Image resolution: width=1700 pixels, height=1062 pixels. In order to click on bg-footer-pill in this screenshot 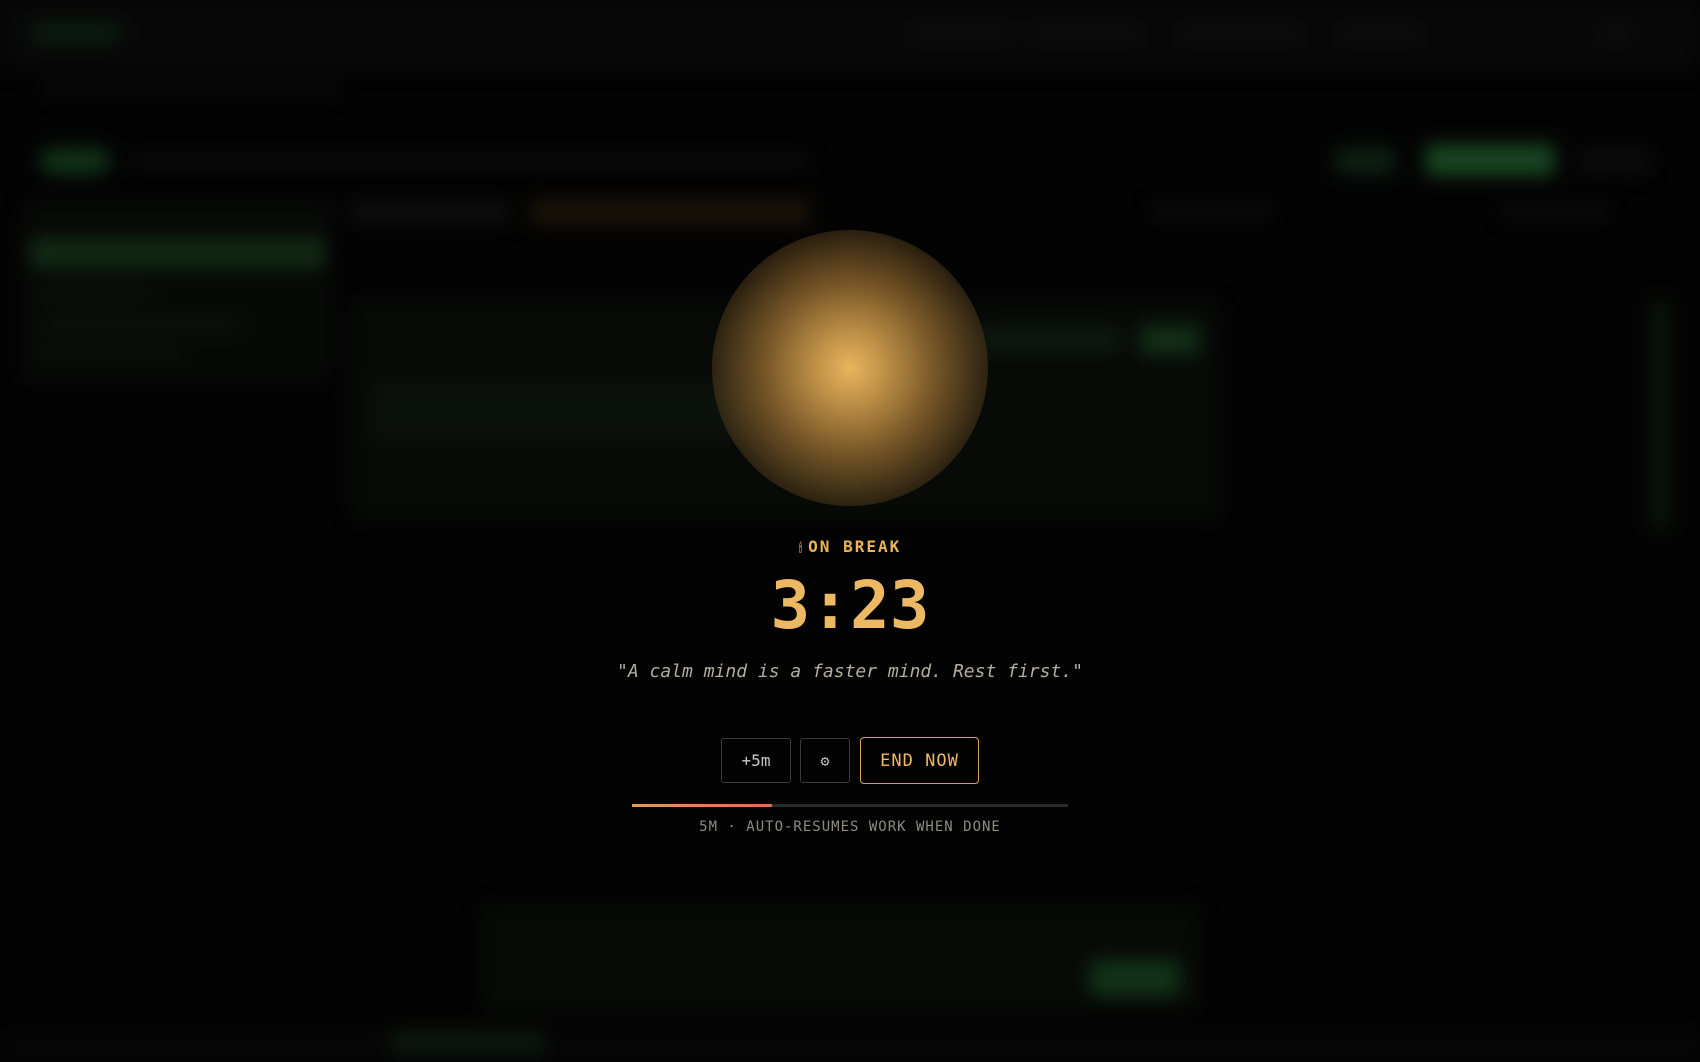, I will do `click(467, 1042)`.